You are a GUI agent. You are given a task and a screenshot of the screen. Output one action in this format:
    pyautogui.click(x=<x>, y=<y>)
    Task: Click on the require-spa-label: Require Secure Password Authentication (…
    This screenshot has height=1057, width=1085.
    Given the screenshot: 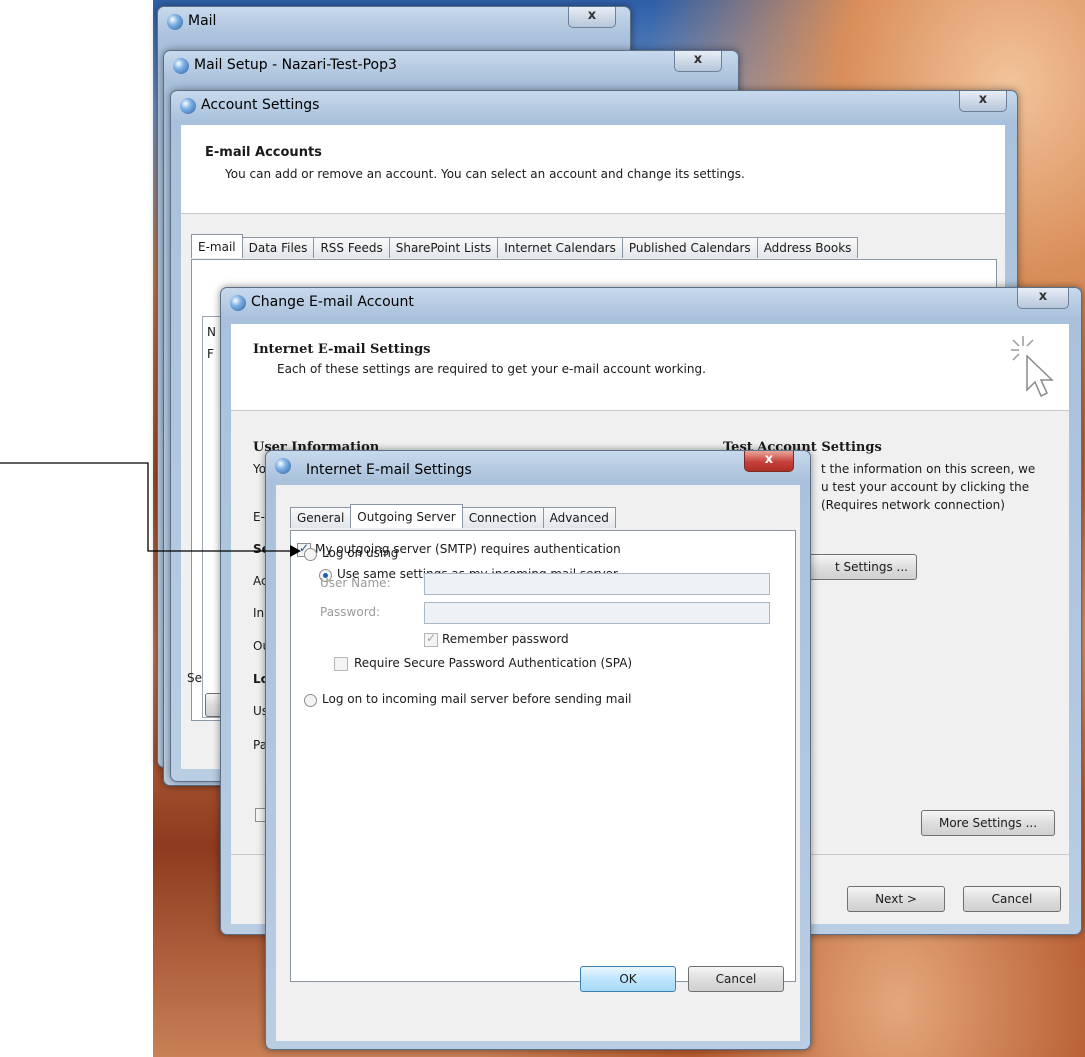 What is the action you would take?
    pyautogui.click(x=493, y=663)
    